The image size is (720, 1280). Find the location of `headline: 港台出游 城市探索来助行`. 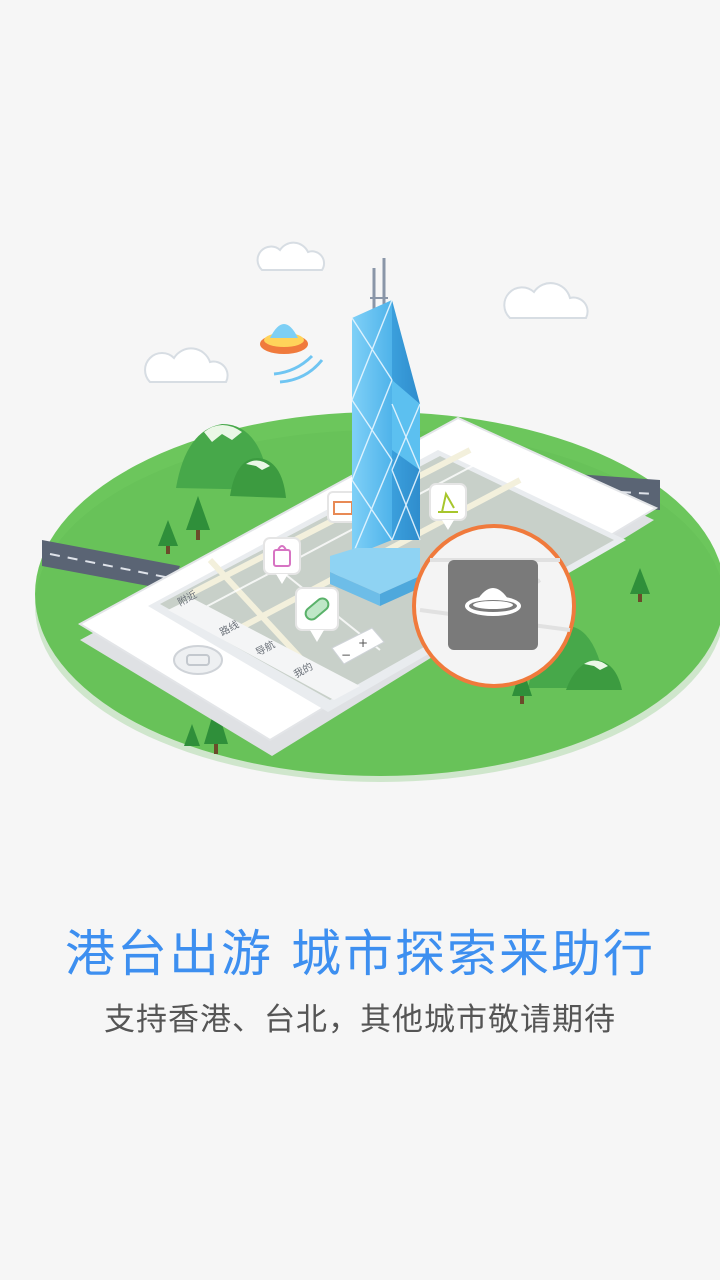

headline: 港台出游 城市探索来助行 is located at coordinates (360, 954).